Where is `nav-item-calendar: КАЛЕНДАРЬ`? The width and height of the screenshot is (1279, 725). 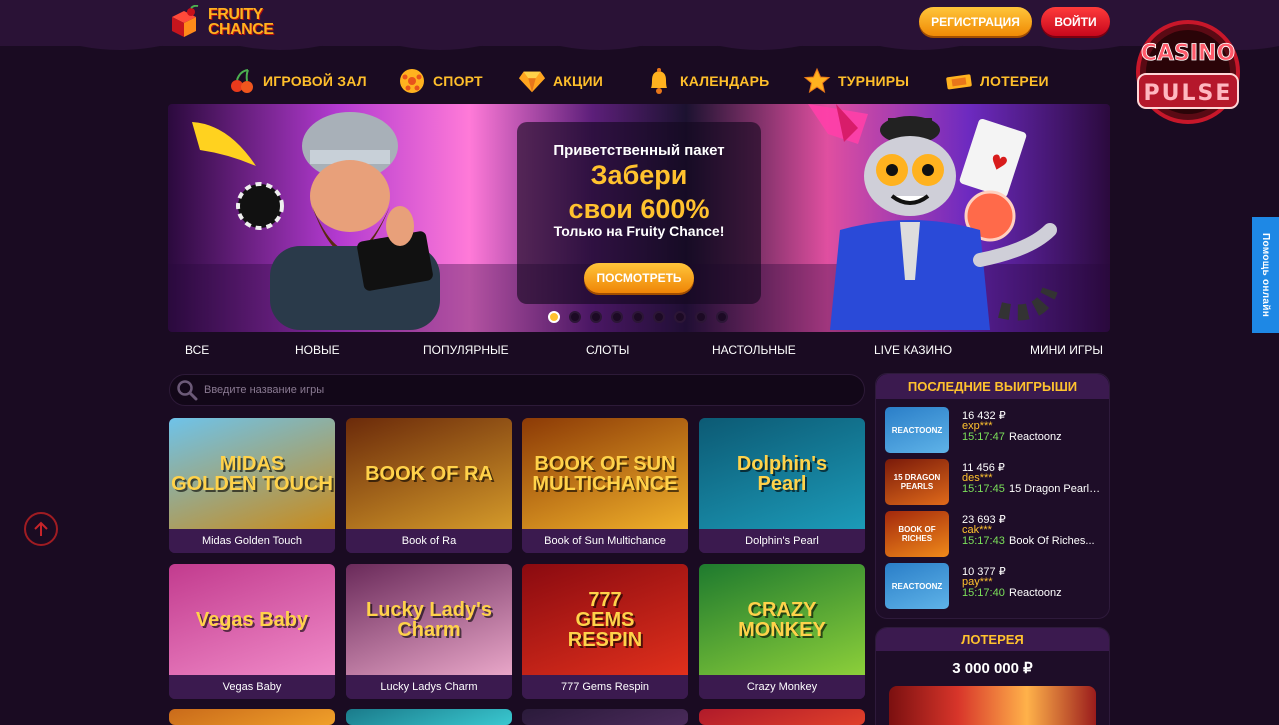
nav-item-calendar: КАЛЕНДАРЬ is located at coordinates (707, 81).